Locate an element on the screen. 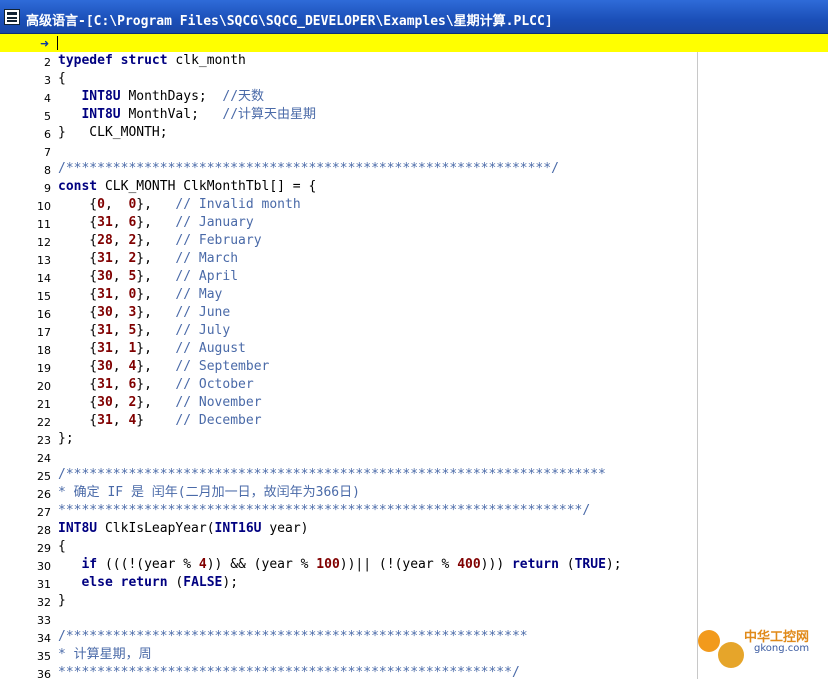 Image resolution: width=828 pixels, height=682 pixels. line-number: 22 is located at coordinates (44, 422).